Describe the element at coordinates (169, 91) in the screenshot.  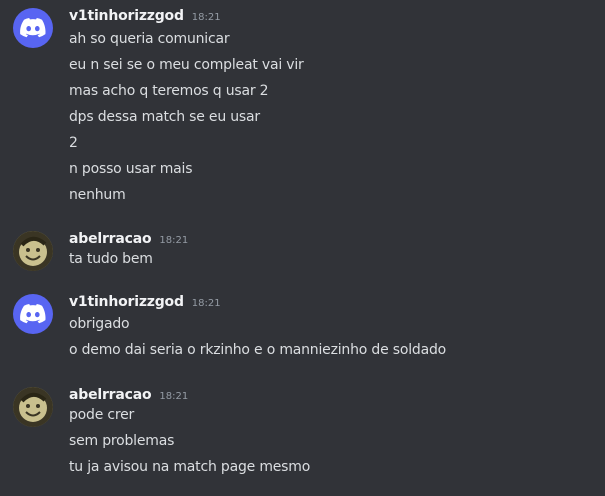
I see `message-text: mas acho q teremos q usar 2` at that location.